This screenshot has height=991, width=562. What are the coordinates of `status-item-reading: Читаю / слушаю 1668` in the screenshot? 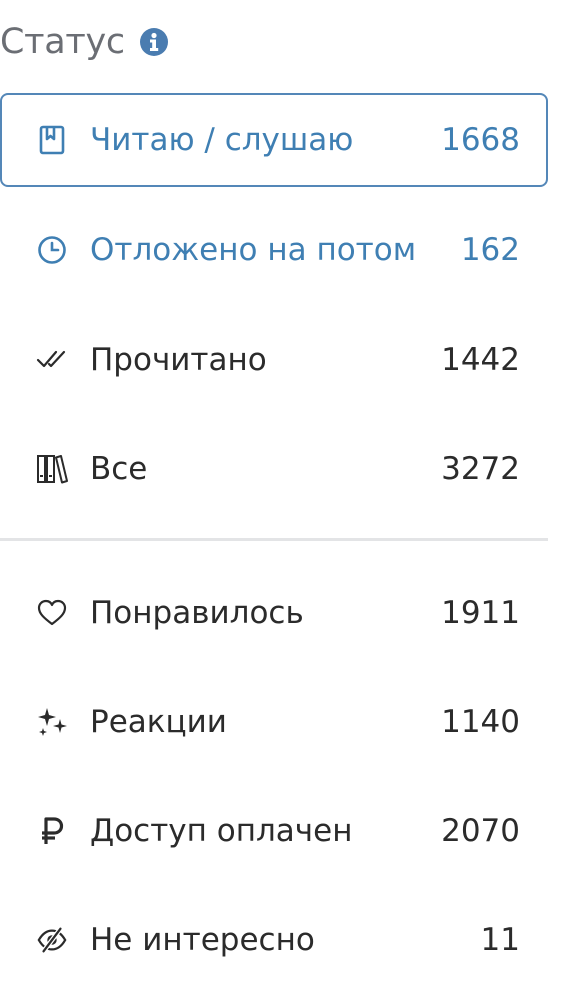 It's located at (274, 140).